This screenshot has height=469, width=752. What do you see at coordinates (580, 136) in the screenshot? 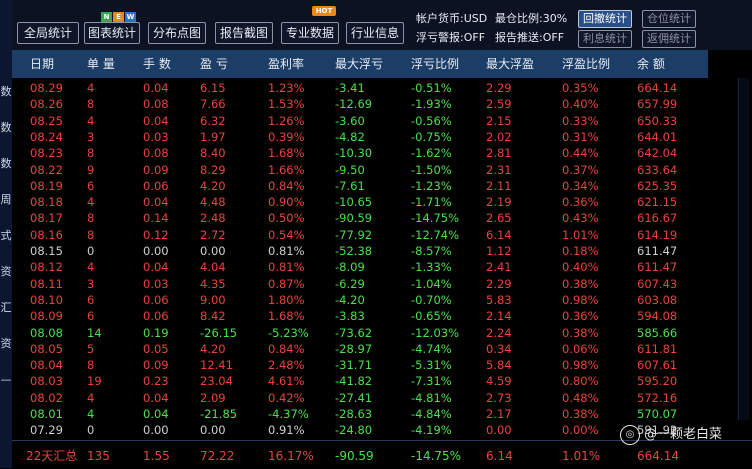
I see `cell-floating-profit-ratio: 0.31%` at bounding box center [580, 136].